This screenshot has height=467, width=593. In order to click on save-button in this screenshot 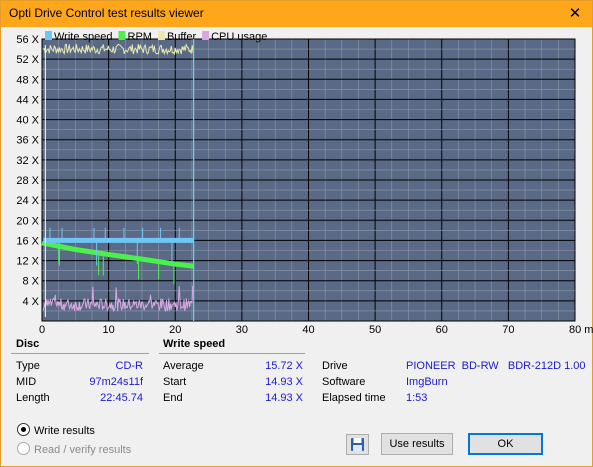, I will do `click(357, 444)`.